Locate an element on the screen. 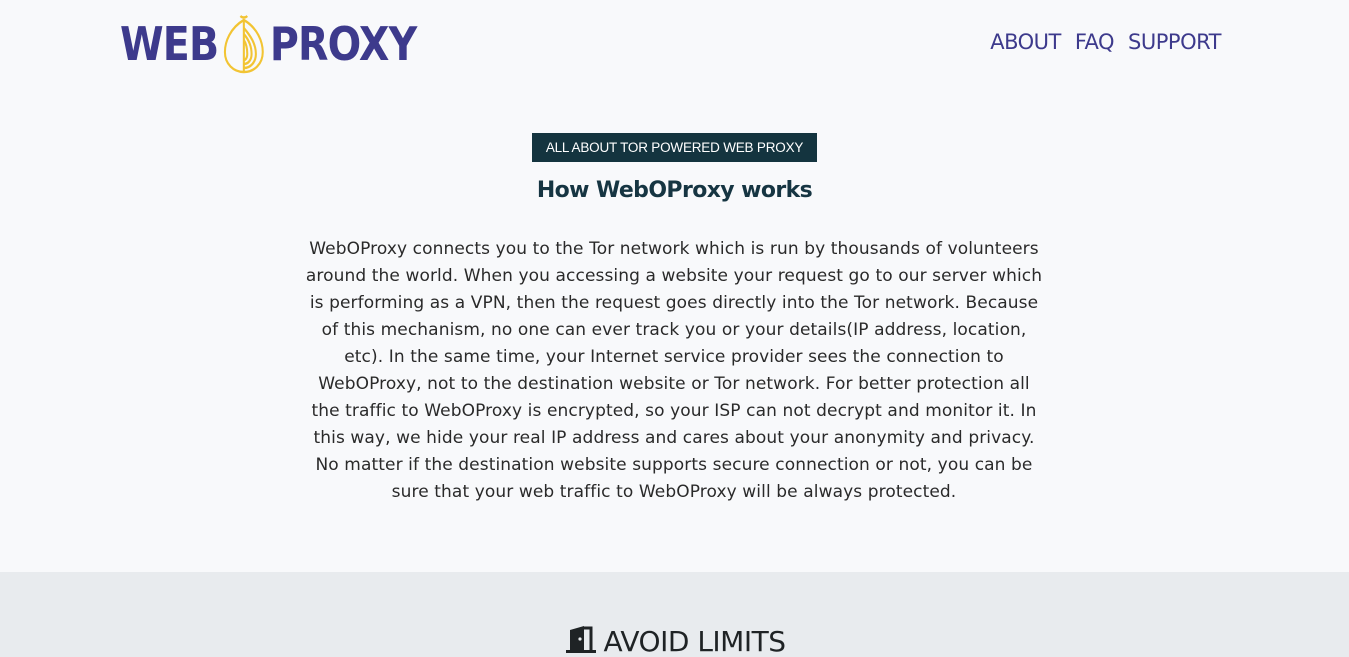  avoid-limits-heading: AVOID LIMITS is located at coordinates (674, 639).